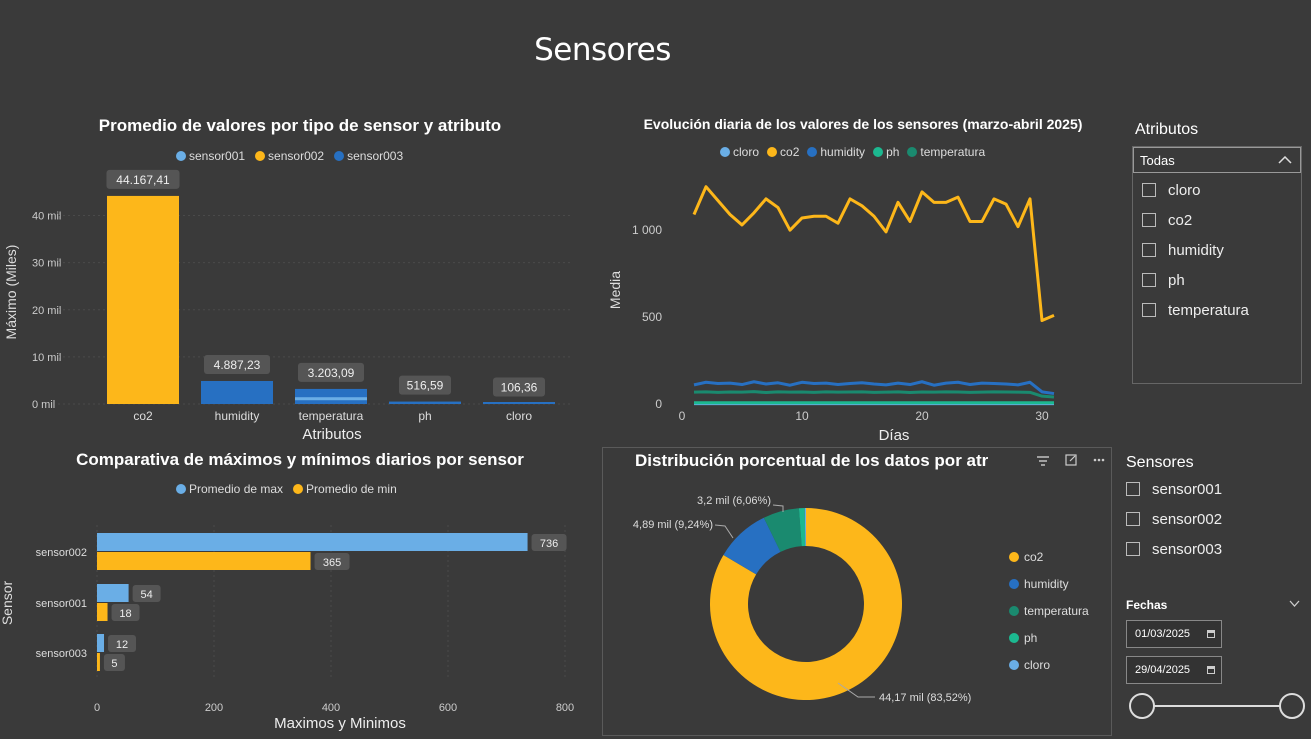 The width and height of the screenshot is (1311, 739). Describe the element at coordinates (1292, 706) in the screenshot. I see `slider-end-handle` at that location.